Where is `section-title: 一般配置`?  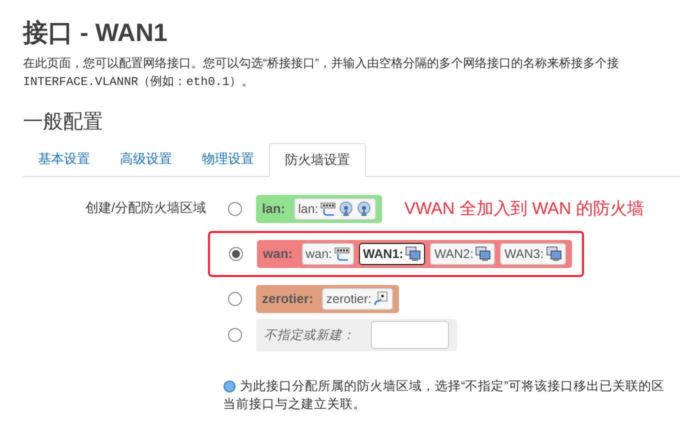 section-title: 一般配置 is located at coordinates (63, 122).